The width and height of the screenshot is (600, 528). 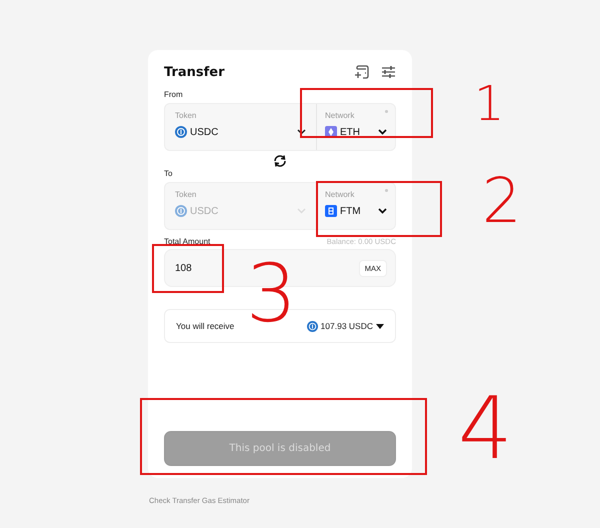 What do you see at coordinates (188, 268) in the screenshot?
I see `annotation-box` at bounding box center [188, 268].